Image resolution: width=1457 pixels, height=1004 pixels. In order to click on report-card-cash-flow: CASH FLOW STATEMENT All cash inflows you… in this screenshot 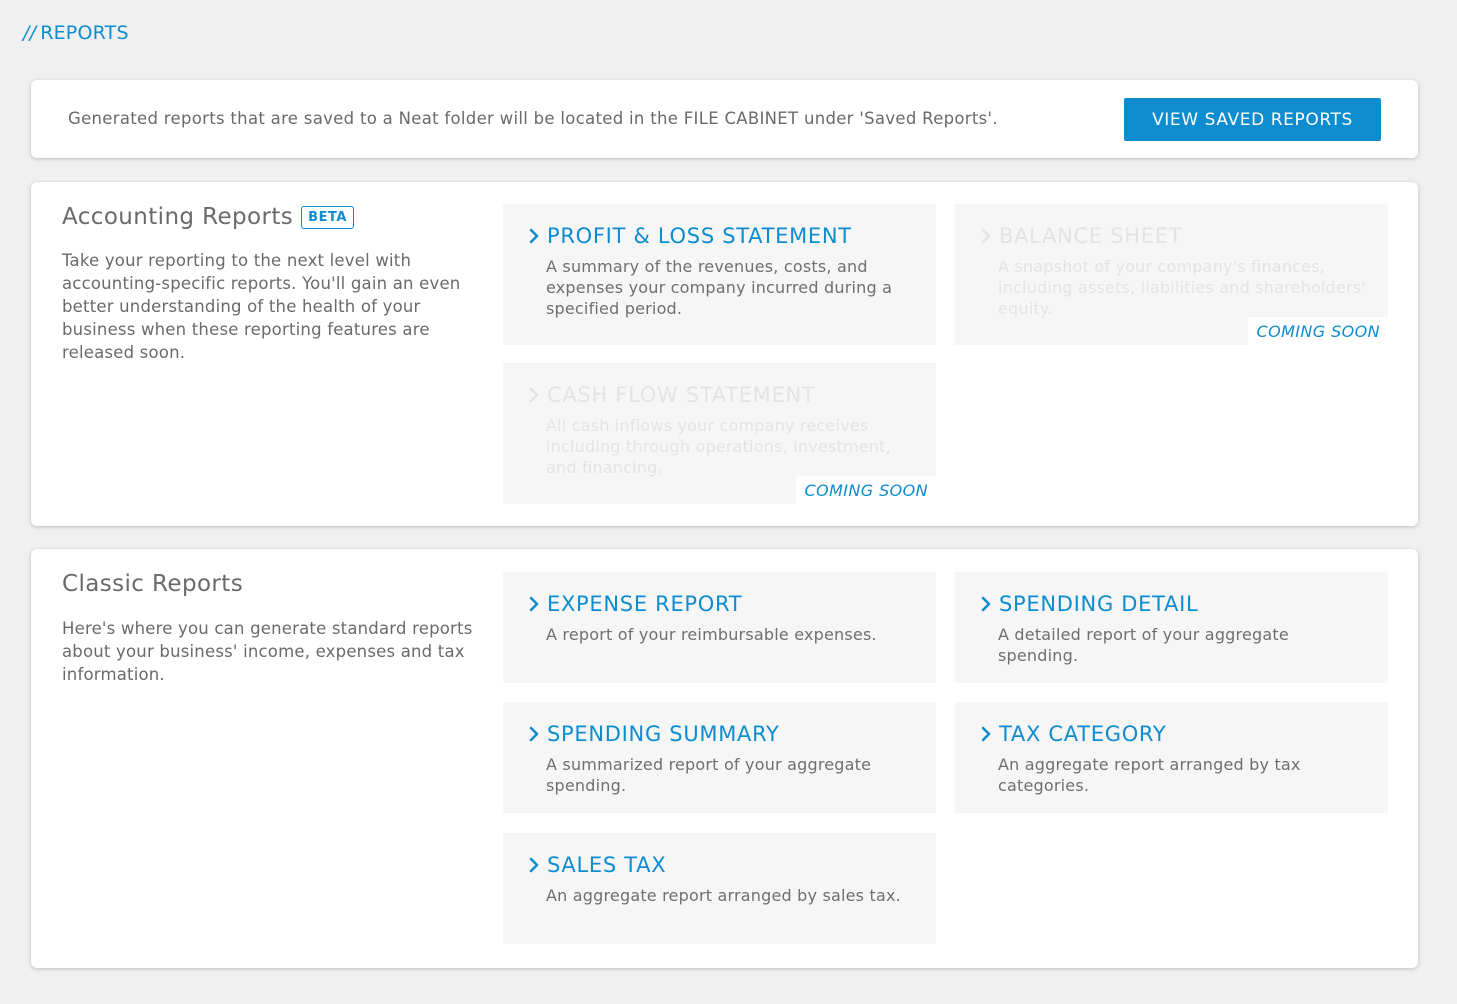, I will do `click(719, 433)`.